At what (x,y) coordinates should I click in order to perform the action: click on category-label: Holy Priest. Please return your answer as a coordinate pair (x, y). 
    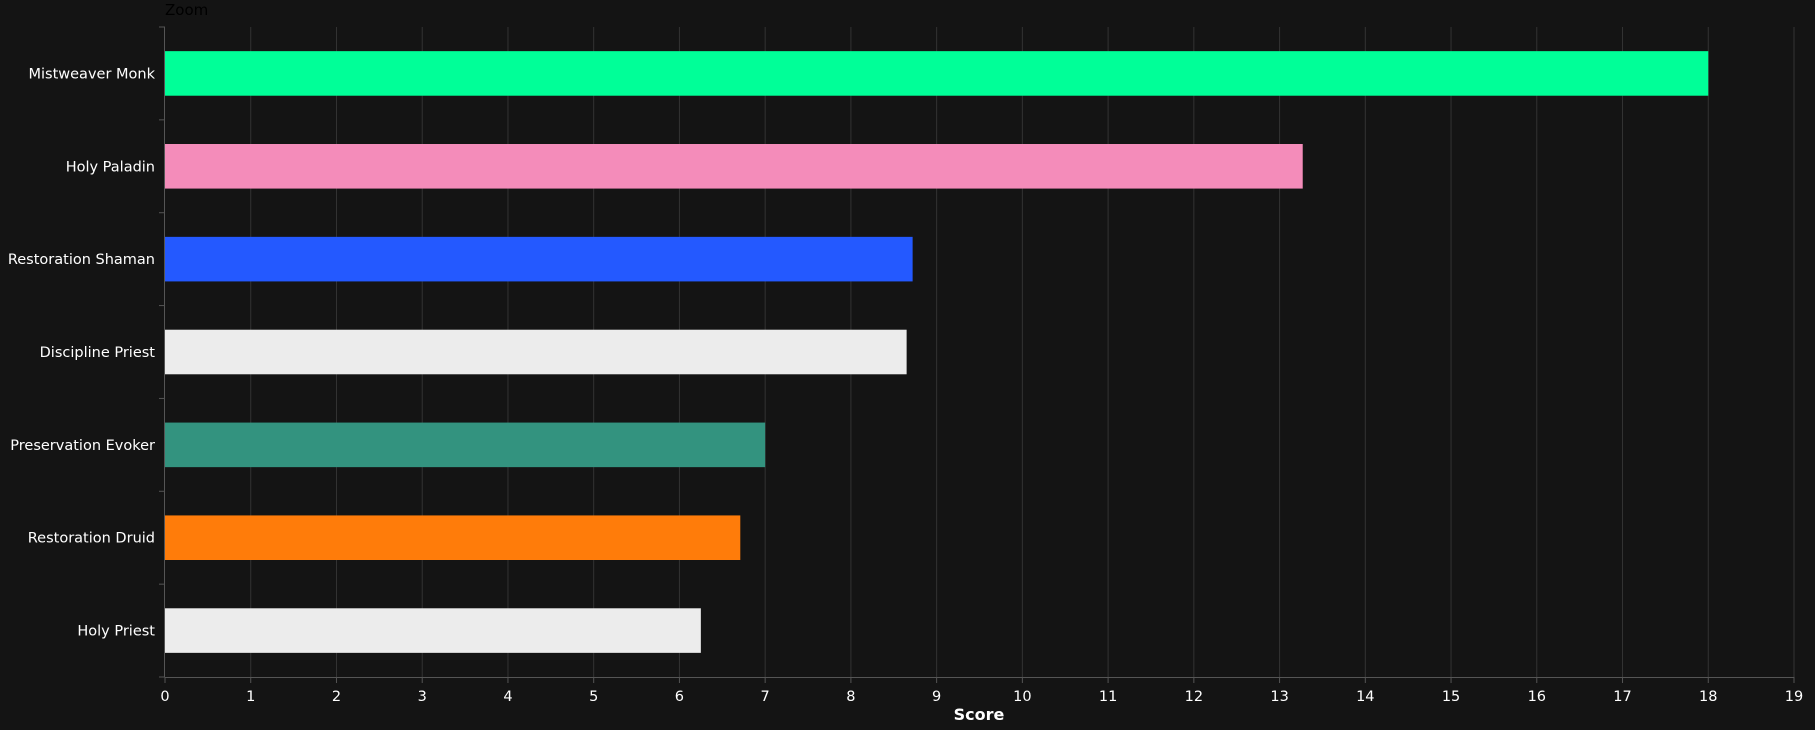
    Looking at the image, I should click on (116, 632).